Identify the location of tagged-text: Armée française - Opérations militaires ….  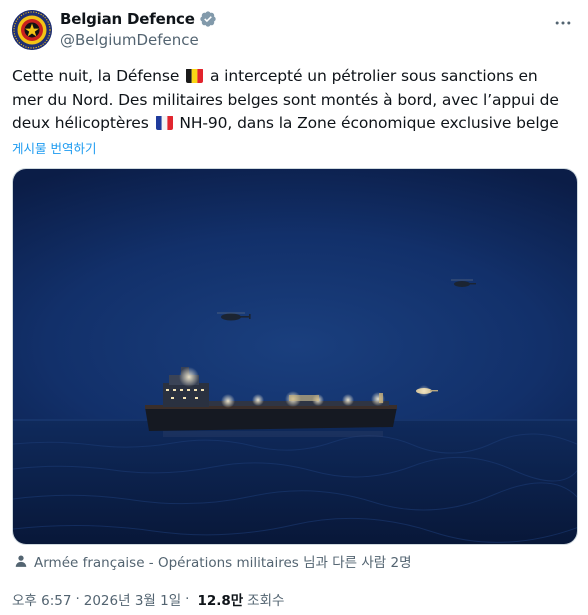
(223, 563).